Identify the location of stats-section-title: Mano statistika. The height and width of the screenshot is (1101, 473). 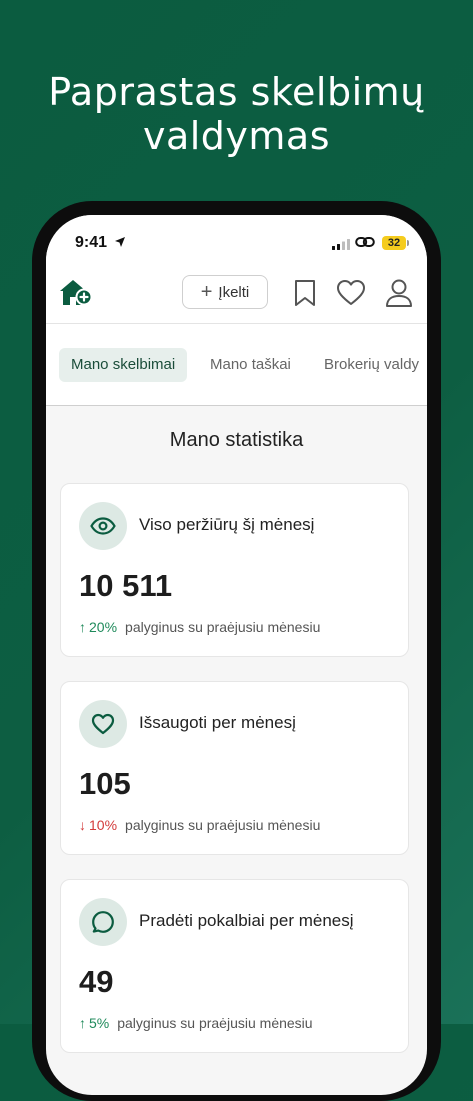
(236, 440).